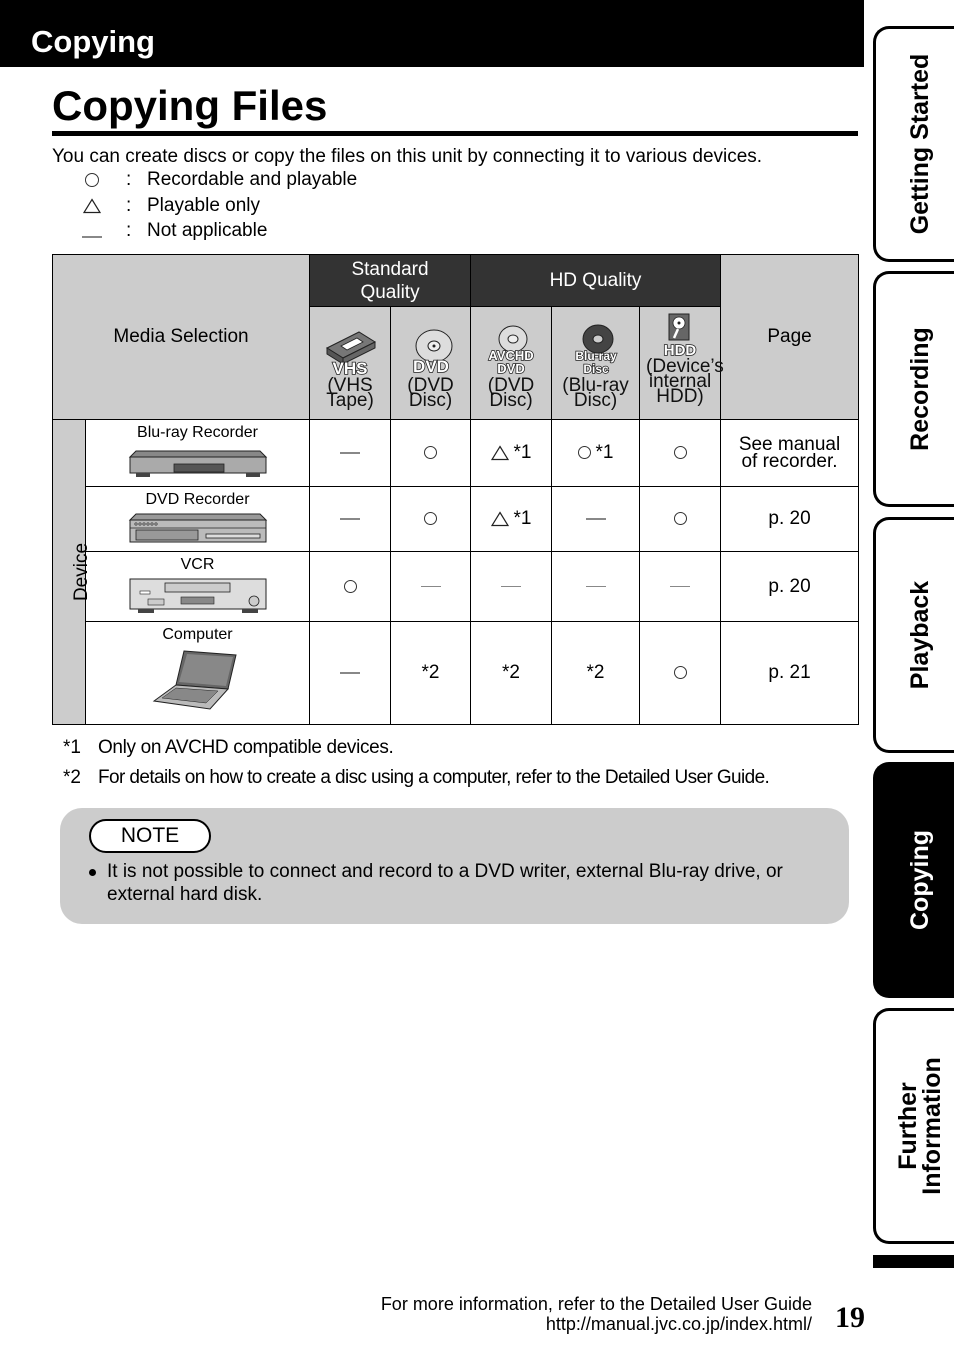  I want to click on side-tab-recording: Recording, so click(913, 389).